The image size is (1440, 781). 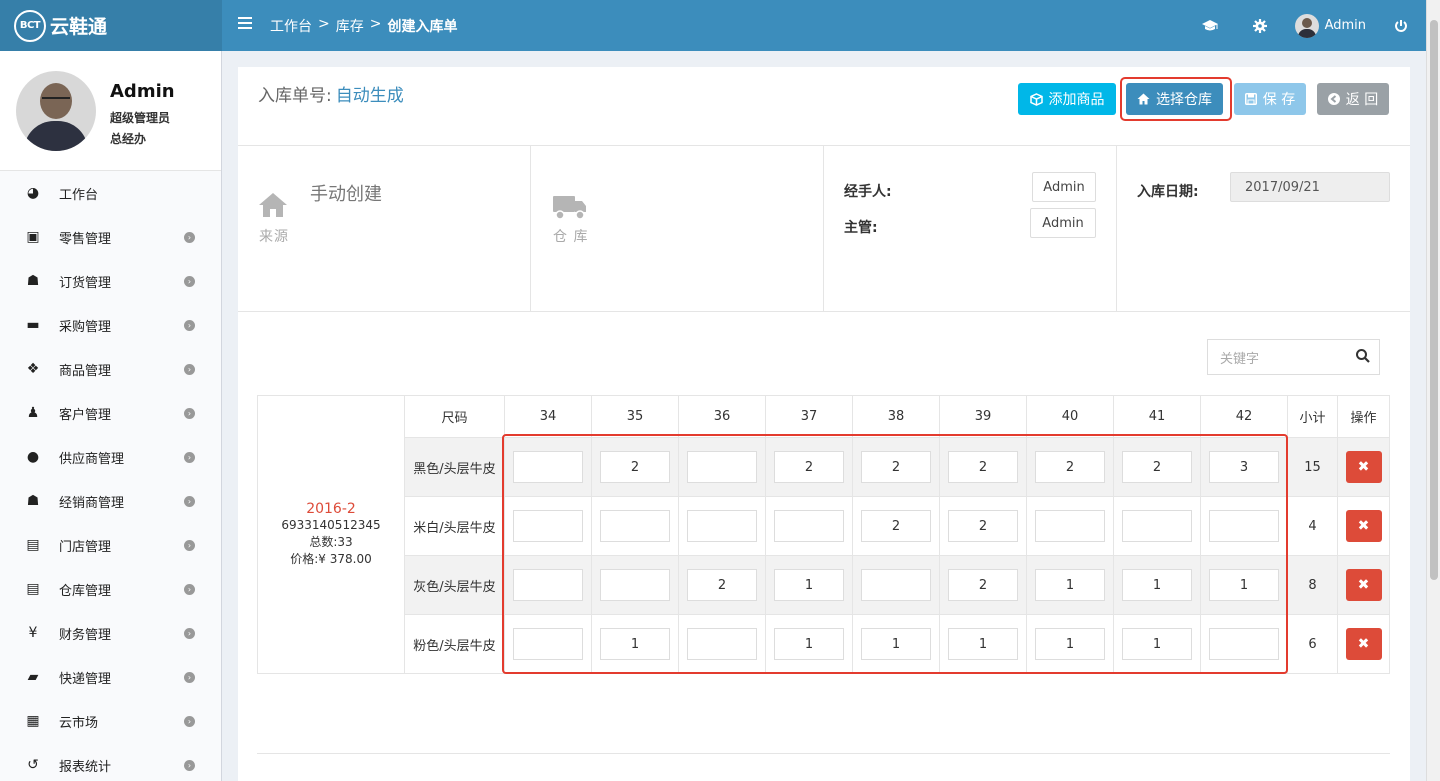 I want to click on app-logo: BCT 云鞋通, so click(x=111, y=25).